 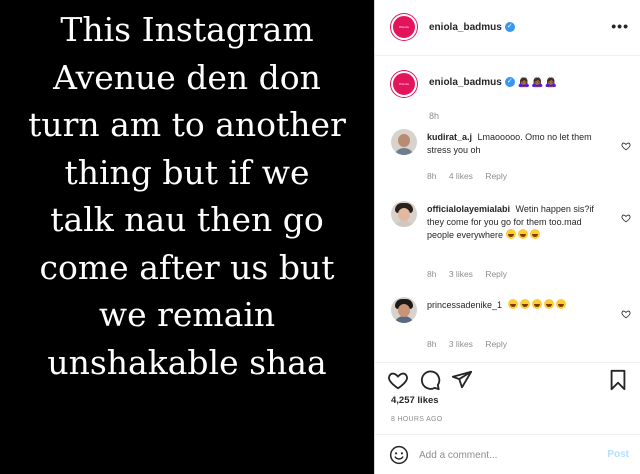 I want to click on caption-line: eniola_badmus ✓ 🙇🏾‍♀️🙇🏾‍♀️🙇🏾‍♀️, so click(x=493, y=82).